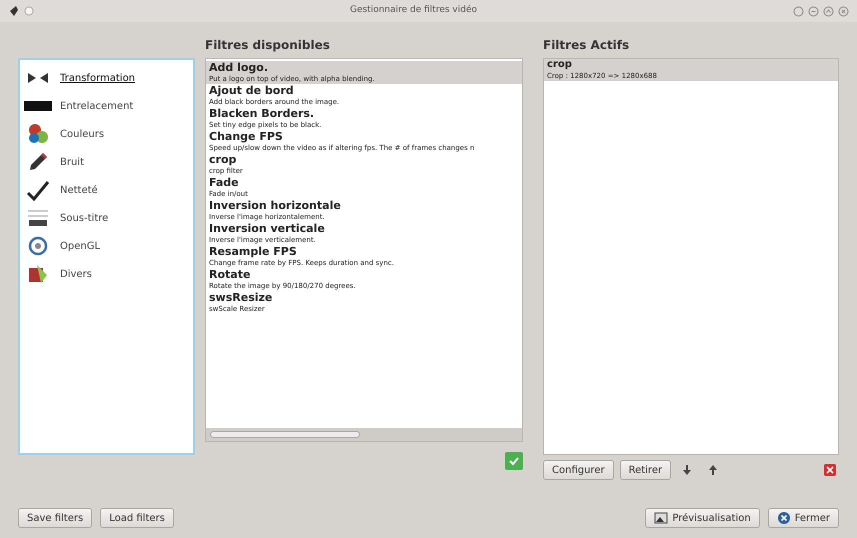 Image resolution: width=857 pixels, height=538 pixels. What do you see at coordinates (364, 434) in the screenshot?
I see `horizontal-scrollbar` at bounding box center [364, 434].